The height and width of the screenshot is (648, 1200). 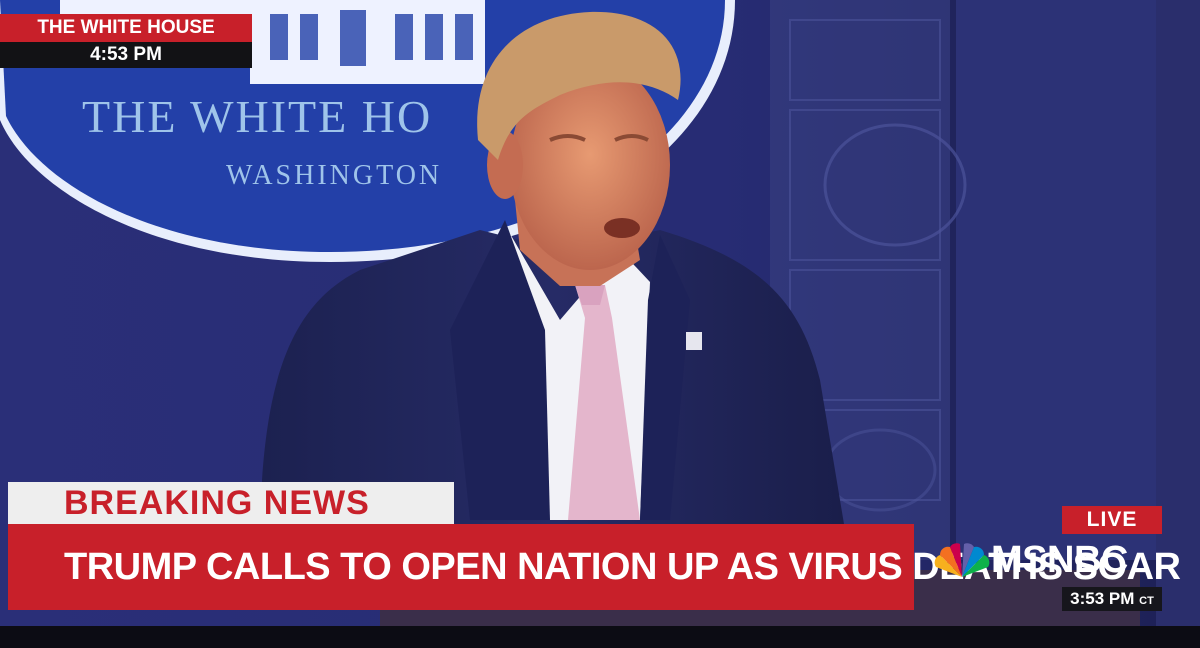 What do you see at coordinates (1102, 598) in the screenshot?
I see `clock-time: 3:53 PM` at bounding box center [1102, 598].